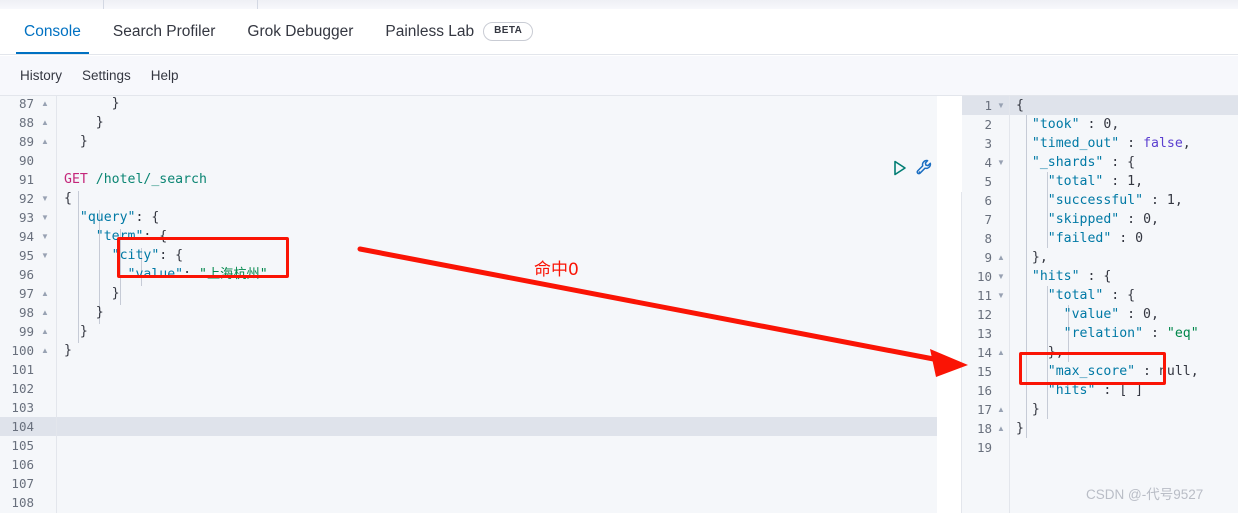 This screenshot has width=1238, height=513. Describe the element at coordinates (119, 236) in the screenshot. I see `request-token: "term"` at that location.